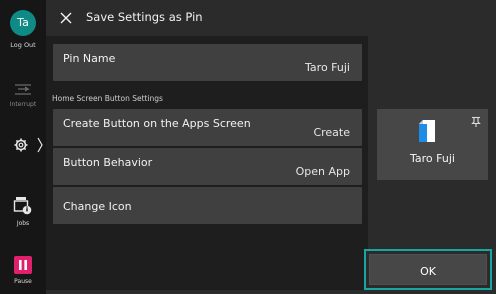  What do you see at coordinates (476, 122) in the screenshot?
I see `pin-icon` at bounding box center [476, 122].